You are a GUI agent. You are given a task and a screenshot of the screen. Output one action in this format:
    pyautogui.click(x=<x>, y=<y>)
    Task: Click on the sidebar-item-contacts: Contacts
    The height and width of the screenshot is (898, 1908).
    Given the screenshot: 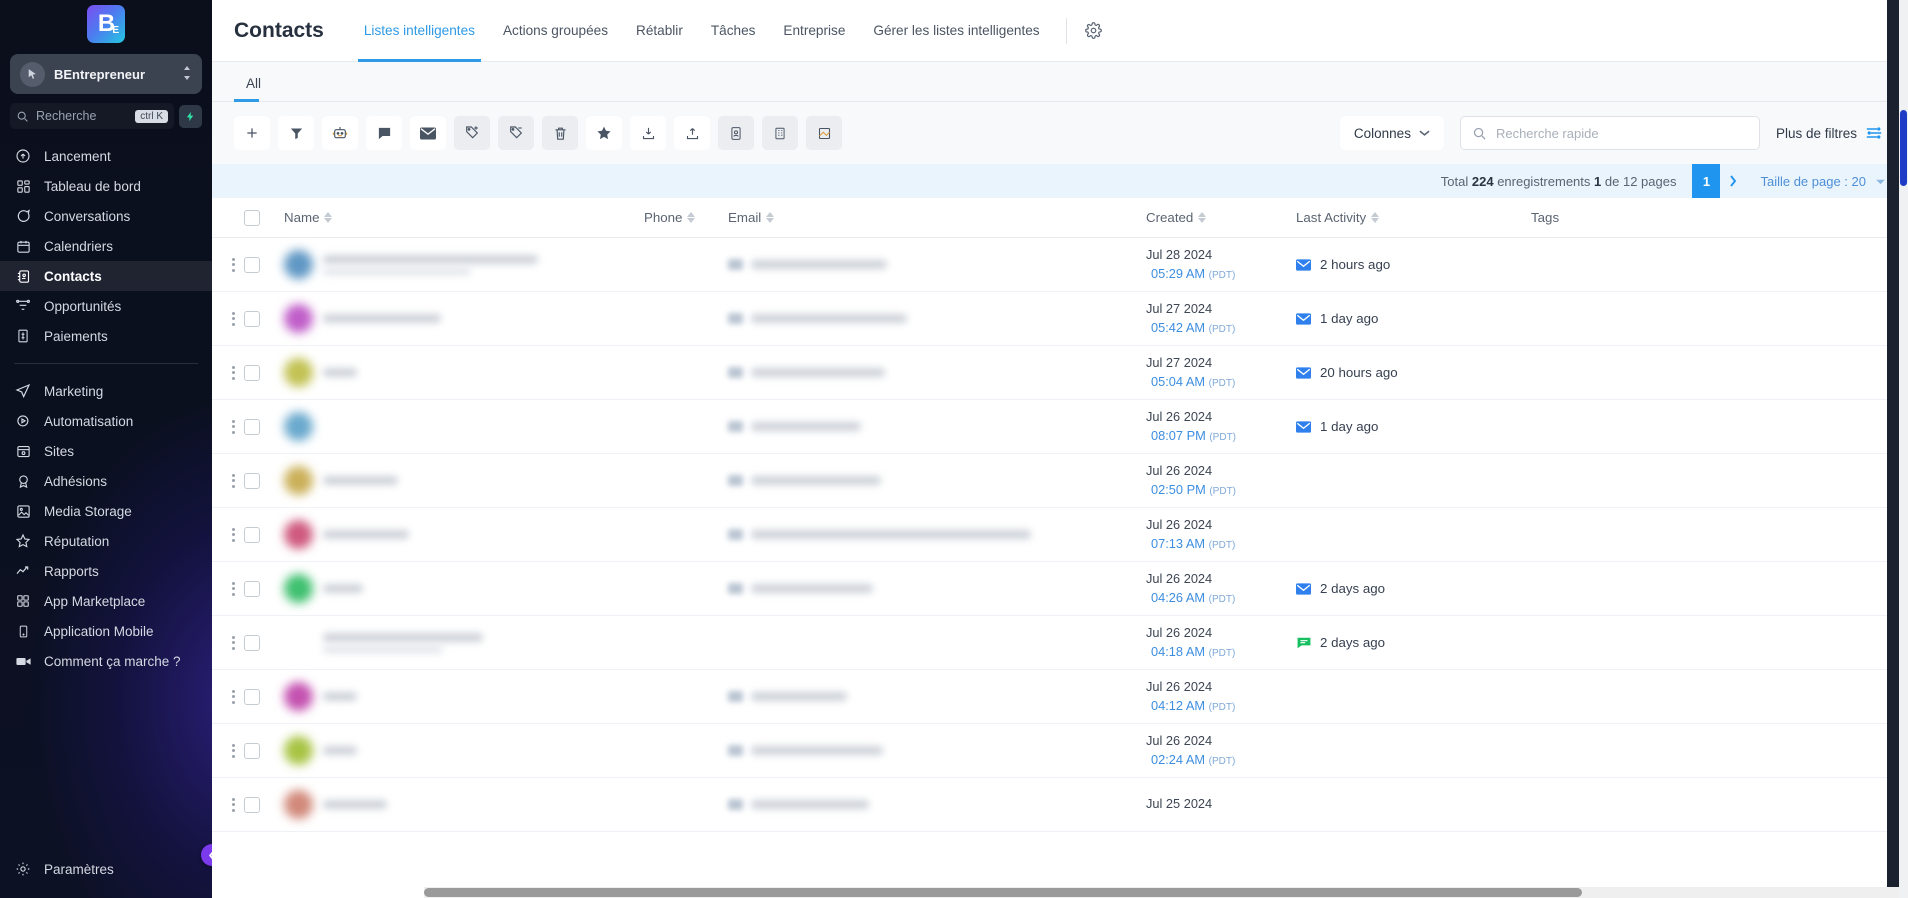 What is the action you would take?
    pyautogui.click(x=106, y=276)
    